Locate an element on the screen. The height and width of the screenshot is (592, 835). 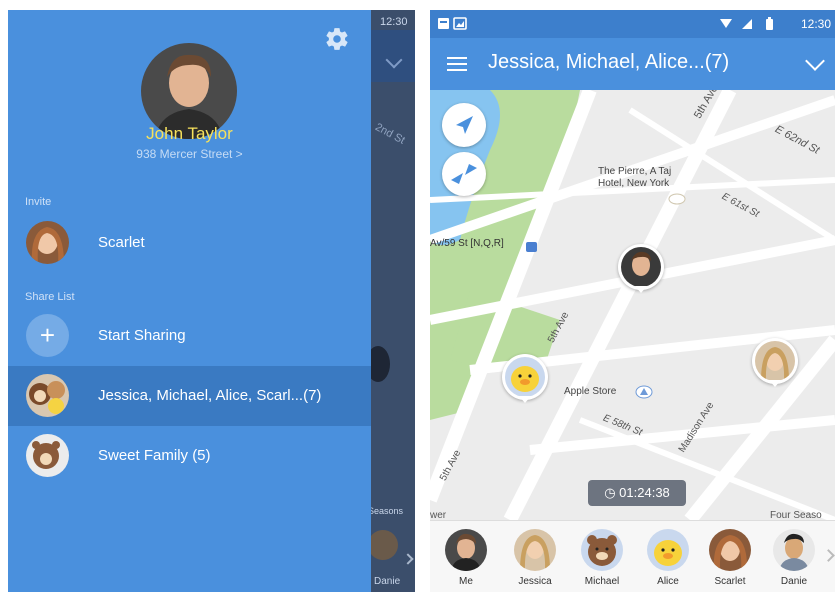
start-sharing-button: + Start Sharing is located at coordinates (189, 336).